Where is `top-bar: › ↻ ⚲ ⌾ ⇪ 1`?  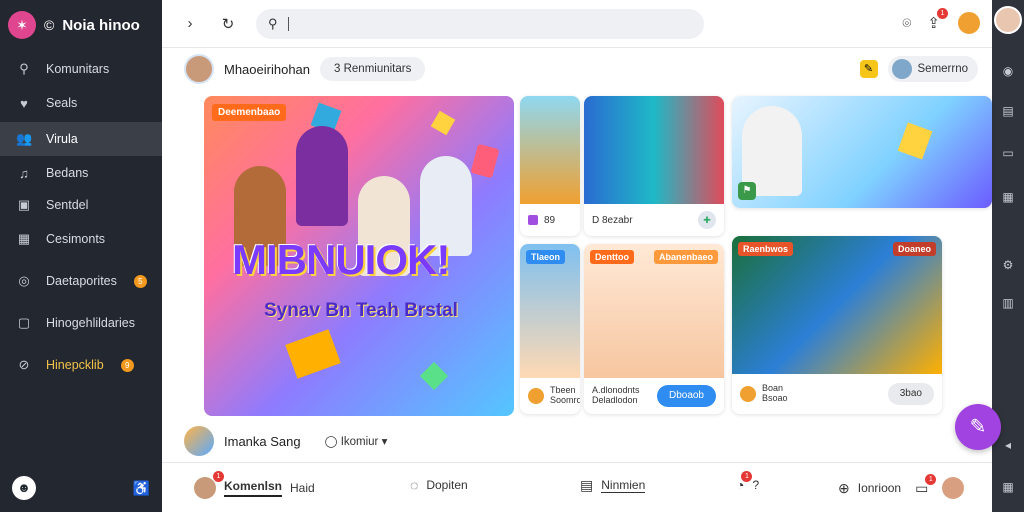
top-bar: › ↻ ⚲ ⌾ ⇪ 1 is located at coordinates (577, 24).